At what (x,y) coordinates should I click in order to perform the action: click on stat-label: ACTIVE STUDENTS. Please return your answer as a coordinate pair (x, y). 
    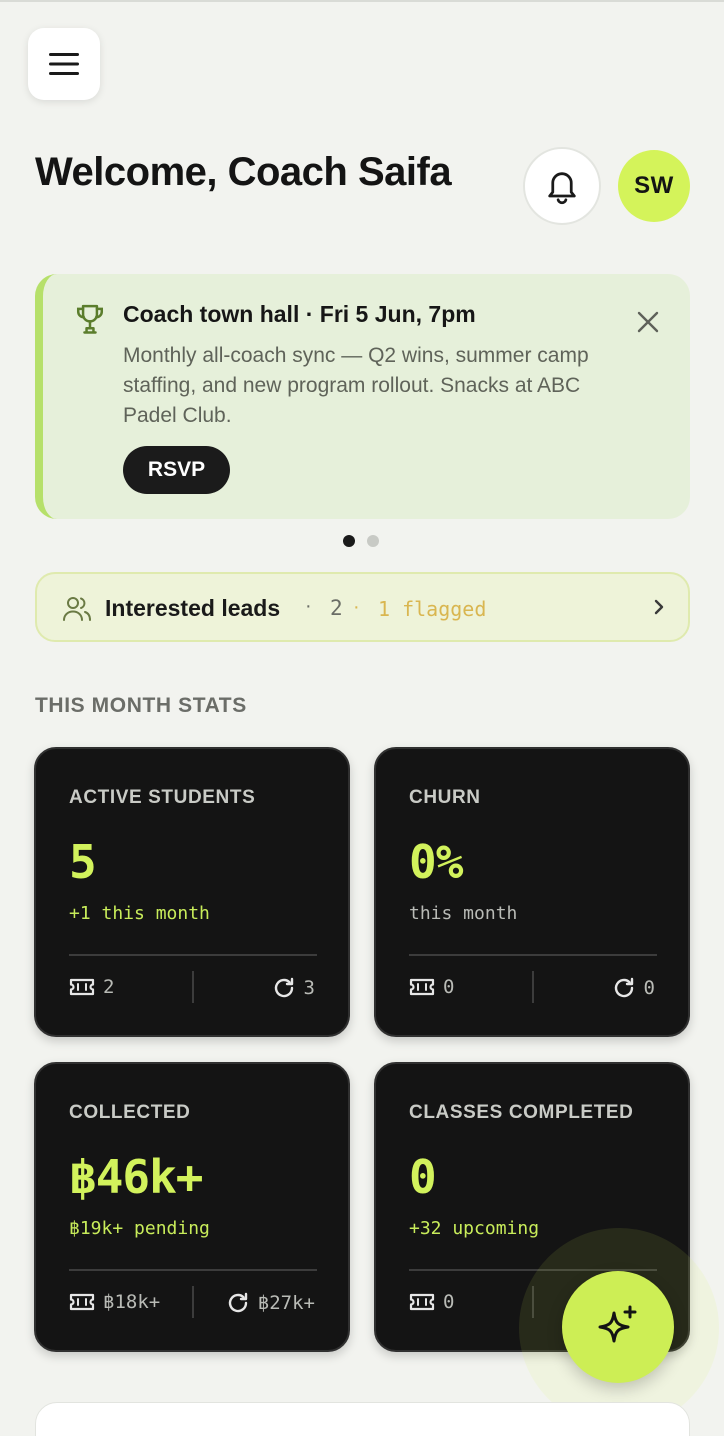
    Looking at the image, I should click on (162, 797).